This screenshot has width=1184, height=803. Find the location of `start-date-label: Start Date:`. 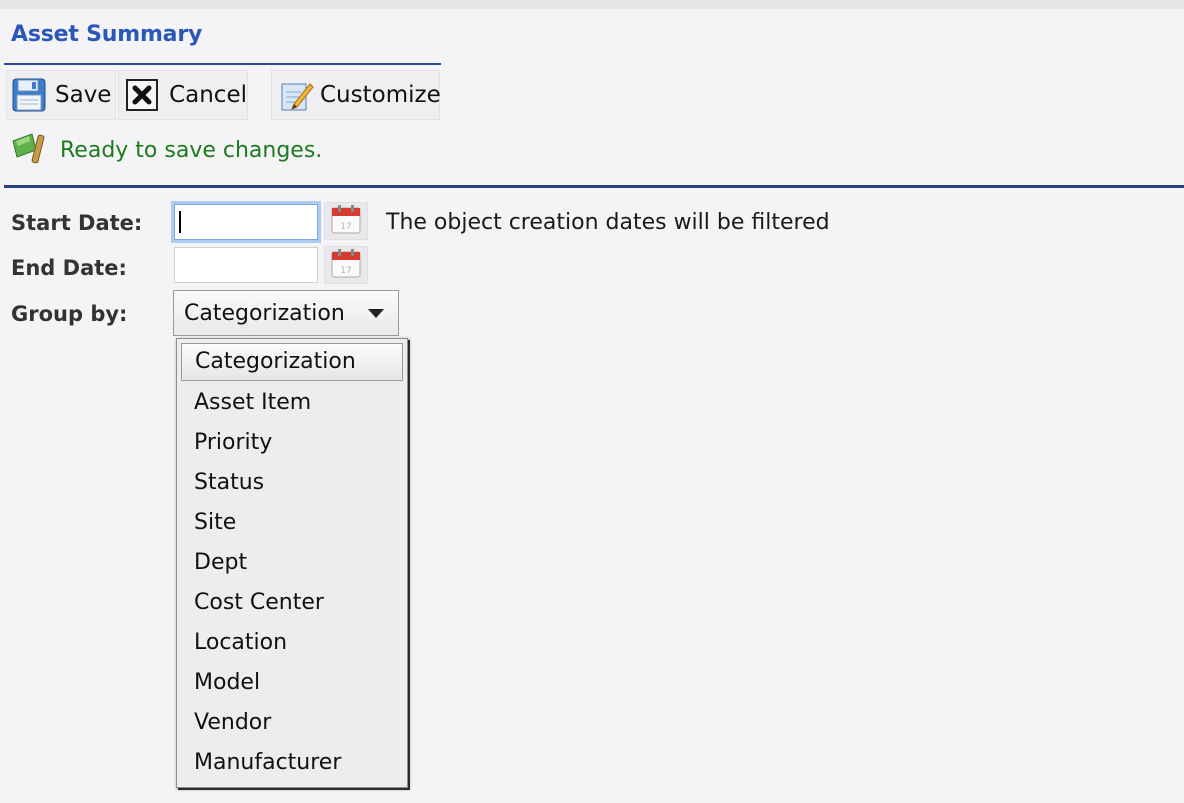

start-date-label: Start Date: is located at coordinates (77, 223).